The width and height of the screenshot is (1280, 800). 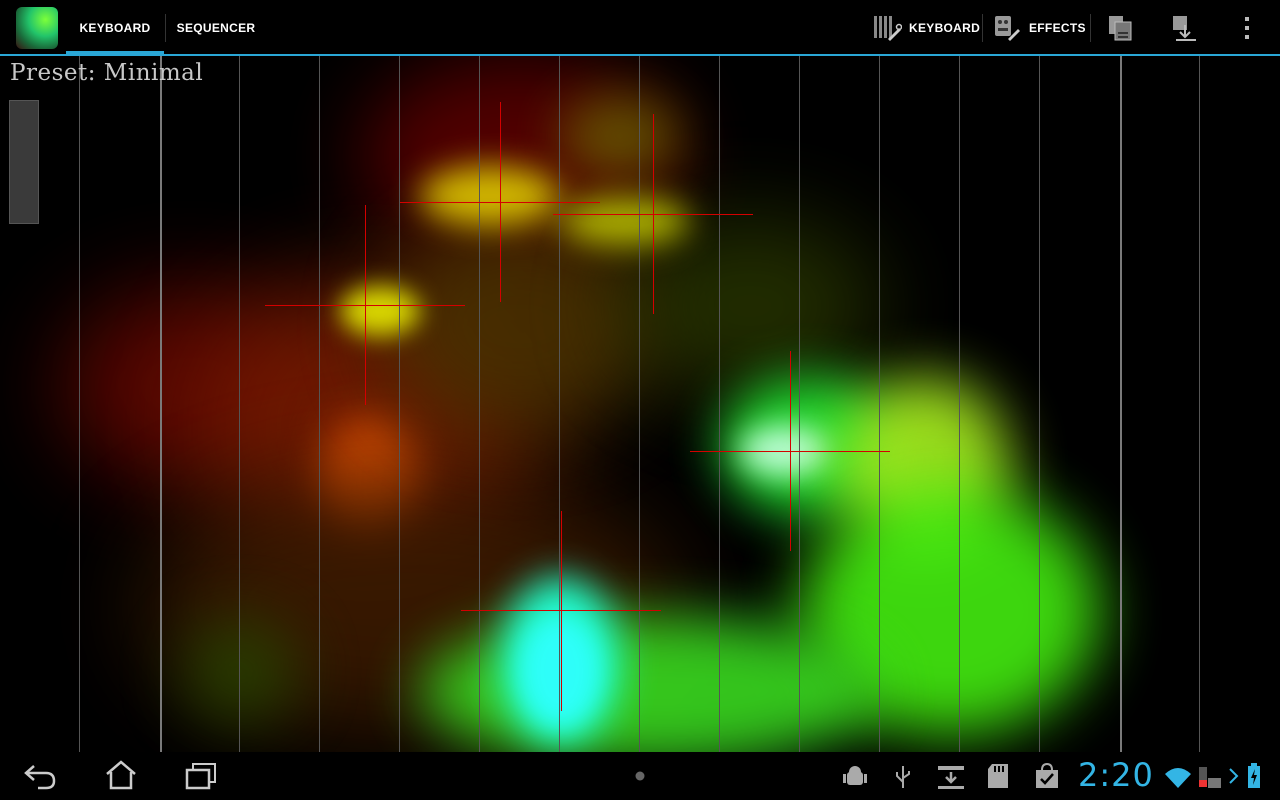 I want to click on save-icon, so click(x=1120, y=28).